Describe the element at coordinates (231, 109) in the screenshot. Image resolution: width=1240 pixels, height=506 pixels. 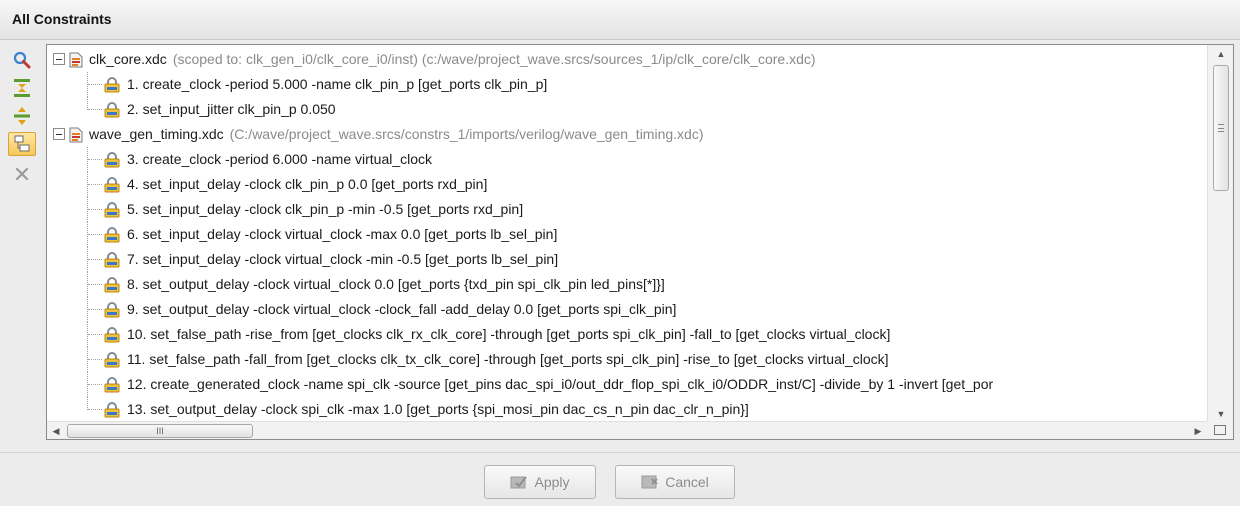
I see `constraint-text: 2. set_input_jitter clk_pin_p 0.050` at that location.